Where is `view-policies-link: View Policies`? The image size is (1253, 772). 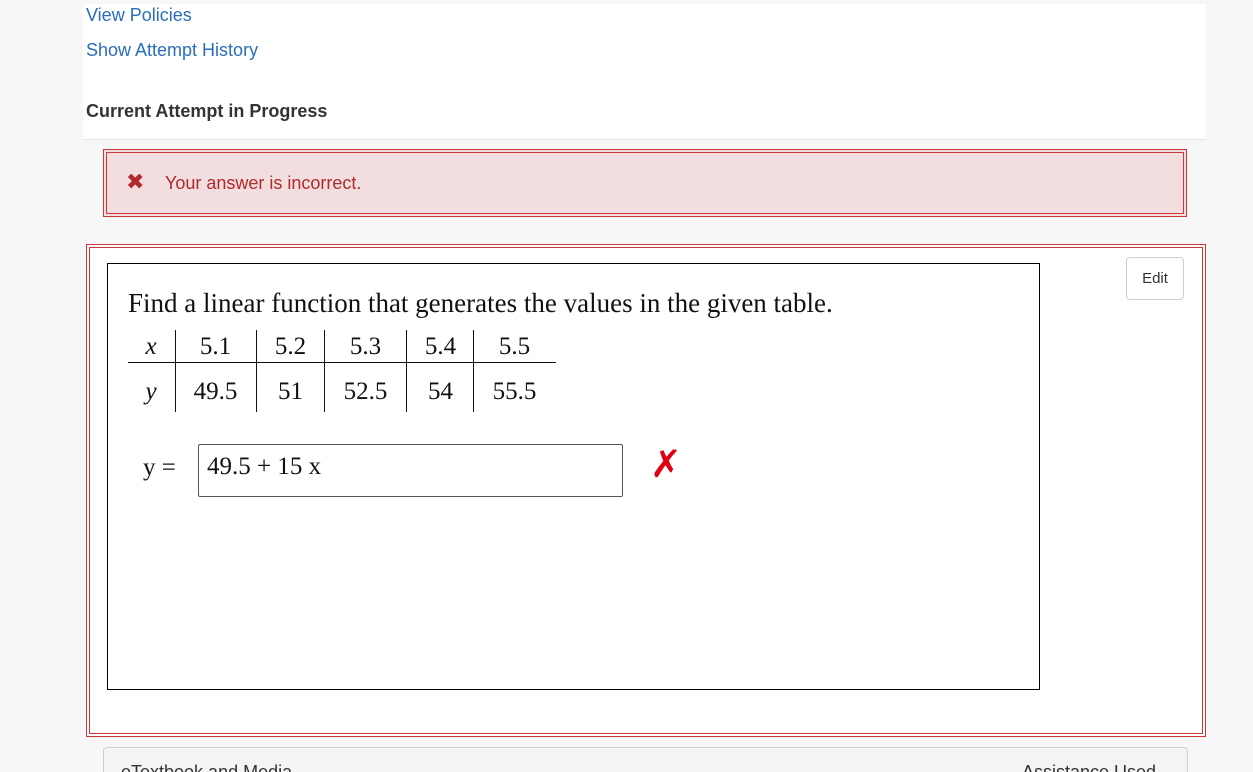 view-policies-link: View Policies is located at coordinates (139, 15).